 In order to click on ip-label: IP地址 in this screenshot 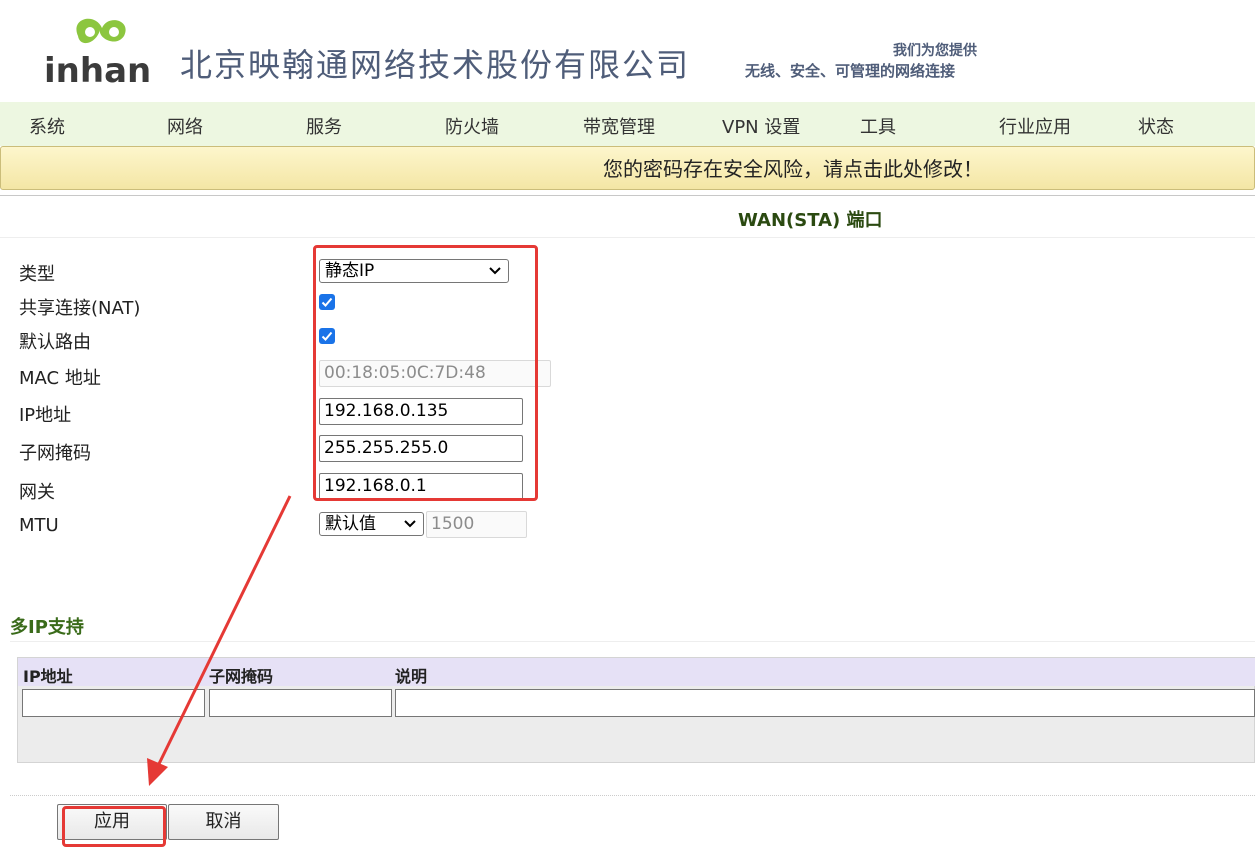, I will do `click(45, 415)`.